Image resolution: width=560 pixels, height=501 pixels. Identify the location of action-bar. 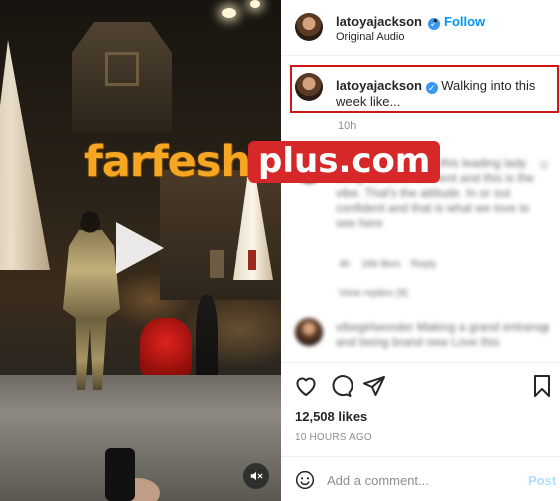
(420, 387).